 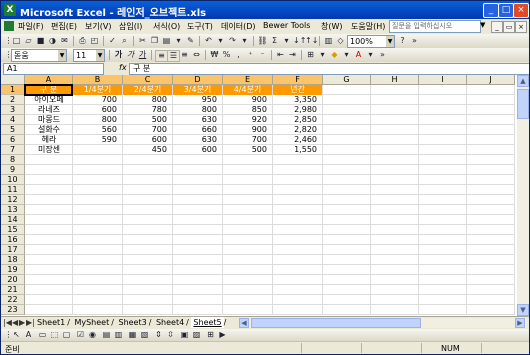 I want to click on toolbar-options-icon: », so click(x=414, y=41).